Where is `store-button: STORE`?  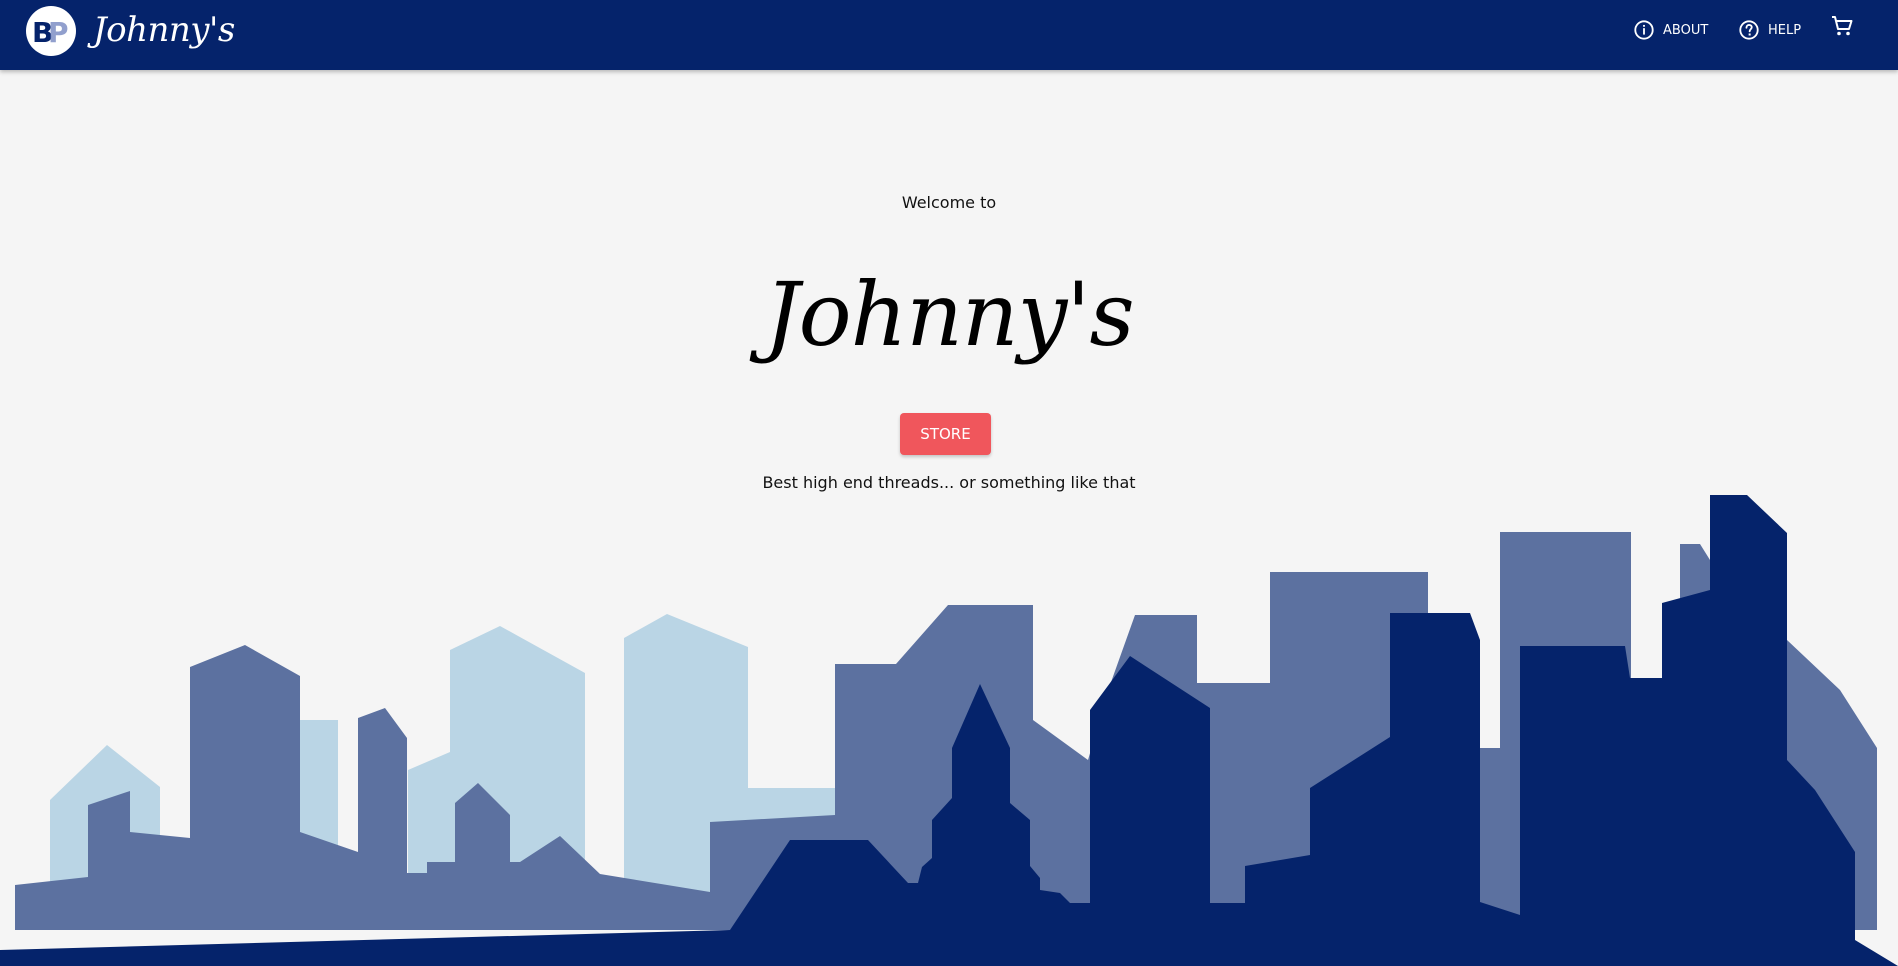 store-button: STORE is located at coordinates (945, 434).